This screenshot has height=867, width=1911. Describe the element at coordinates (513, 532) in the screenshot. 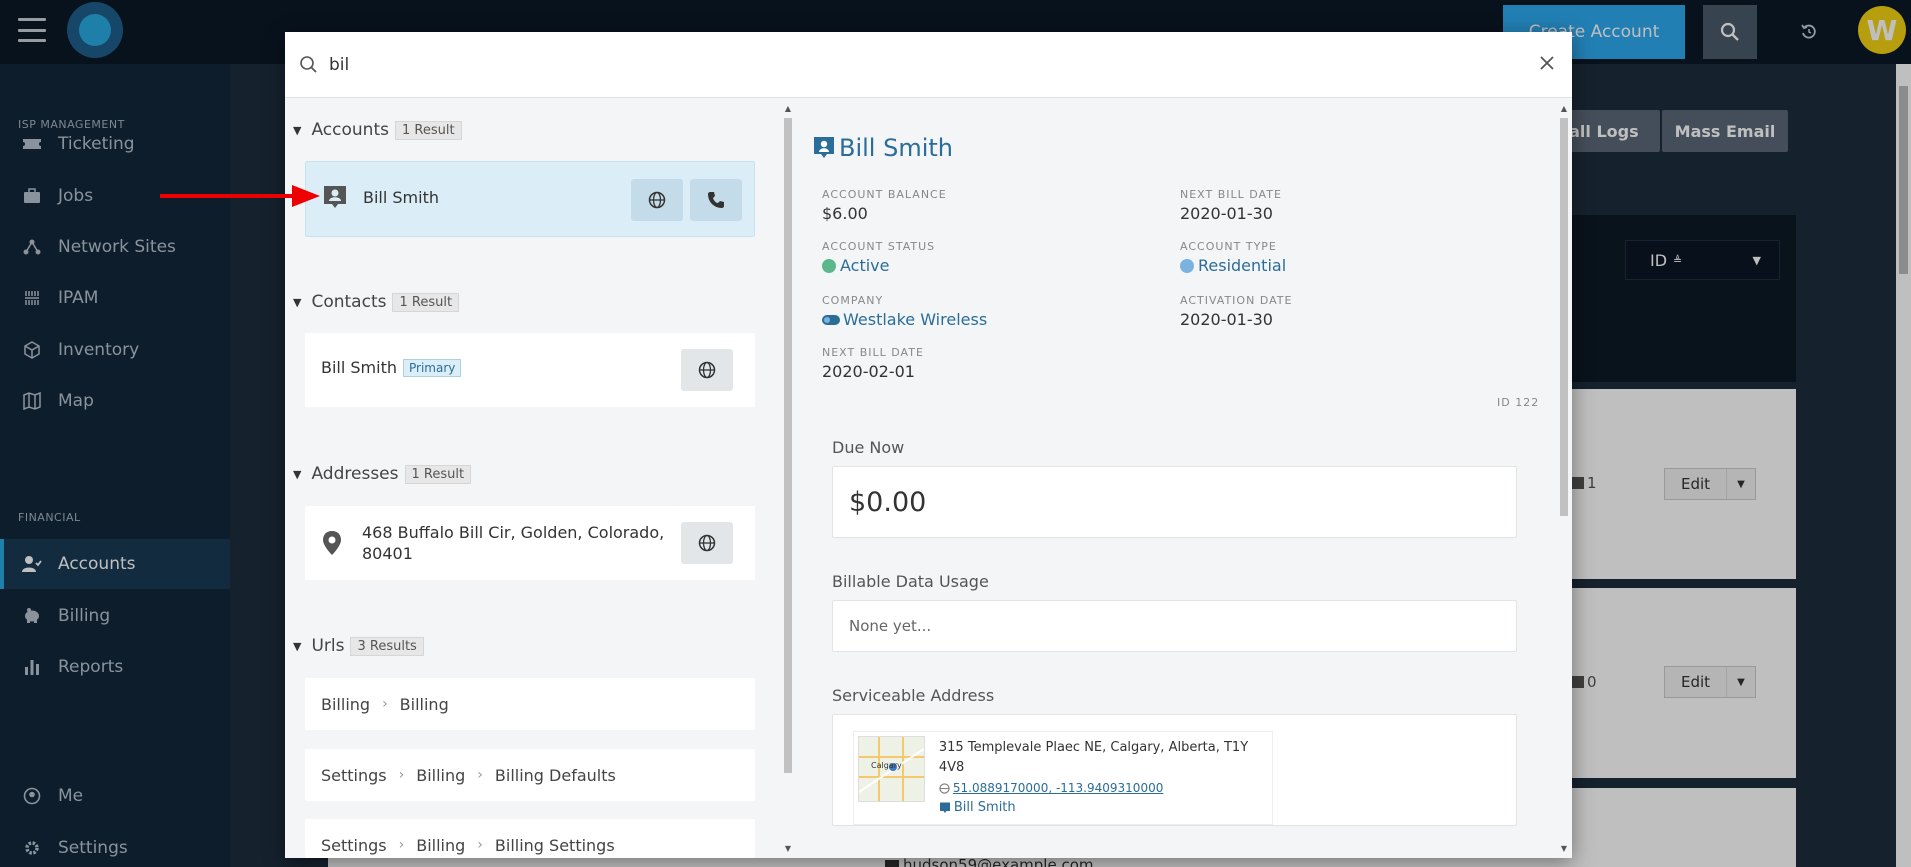

I see `address-line1: 468 Buffalo Bill Cir, Golden, Colorado,` at that location.